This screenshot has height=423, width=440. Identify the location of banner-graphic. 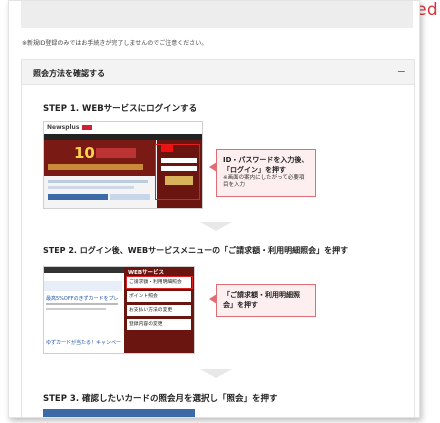
(116, 153).